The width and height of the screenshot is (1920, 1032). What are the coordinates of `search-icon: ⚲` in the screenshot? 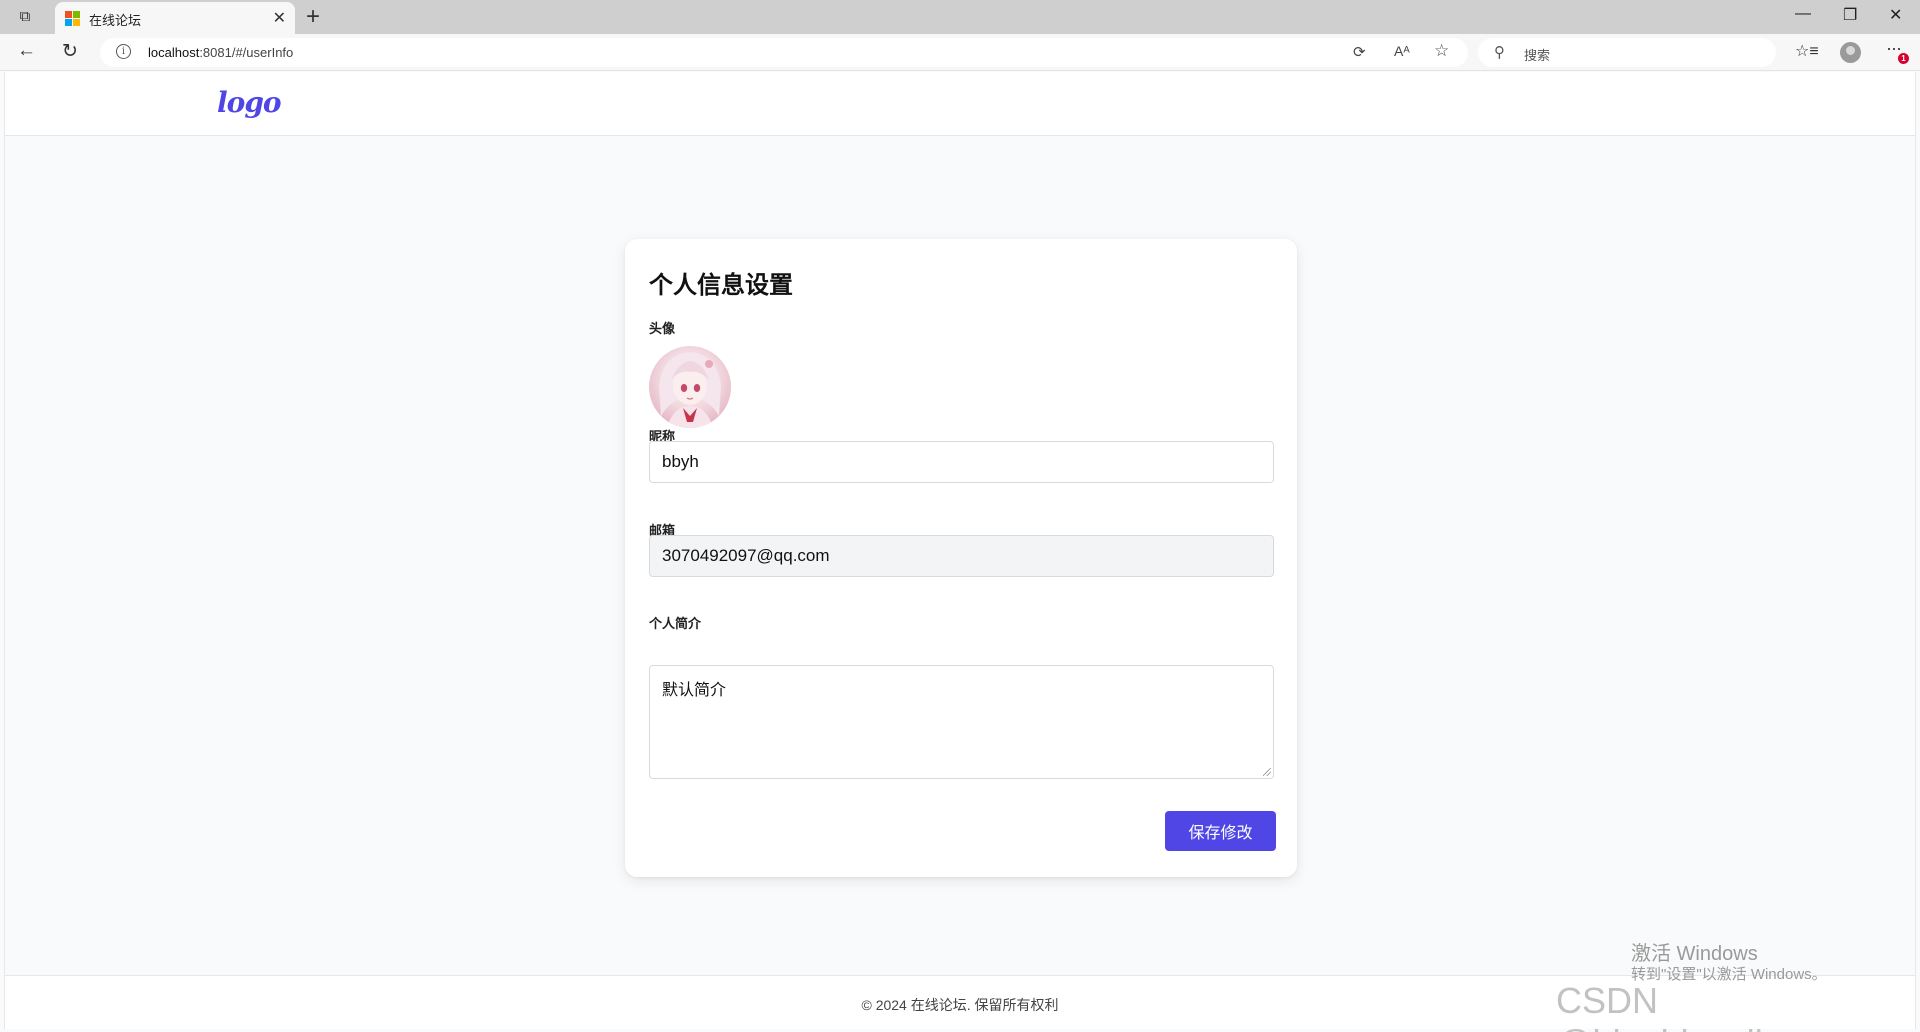 It's located at (1499, 52).